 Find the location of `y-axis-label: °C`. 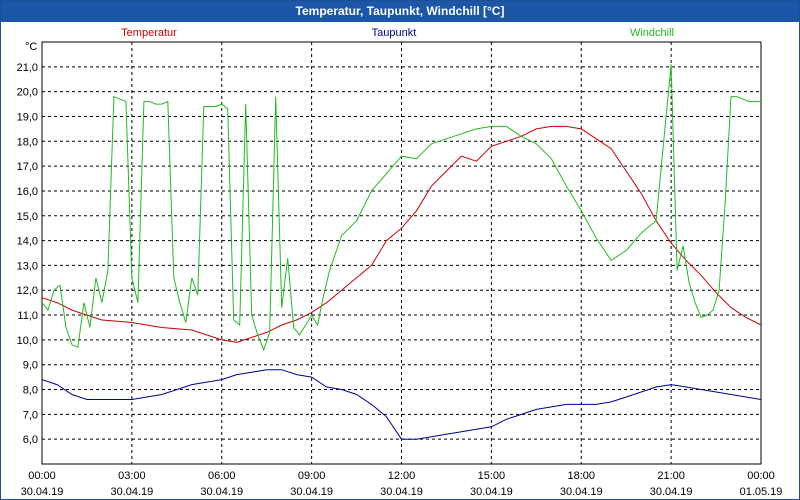

y-axis-label: °C is located at coordinates (31, 47).